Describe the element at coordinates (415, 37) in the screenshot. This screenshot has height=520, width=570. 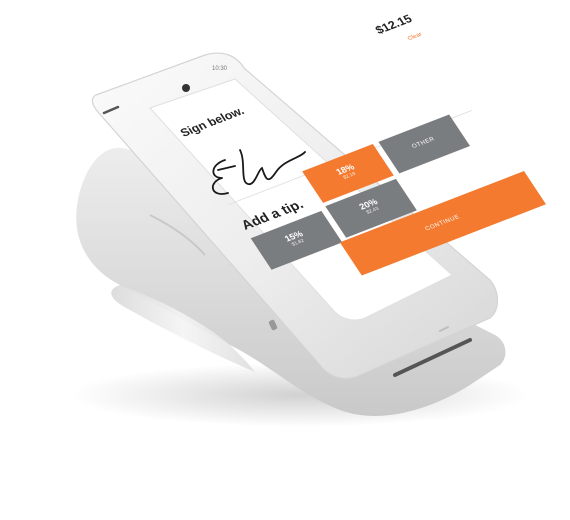
I see `clear-signature-link: Clear` at that location.